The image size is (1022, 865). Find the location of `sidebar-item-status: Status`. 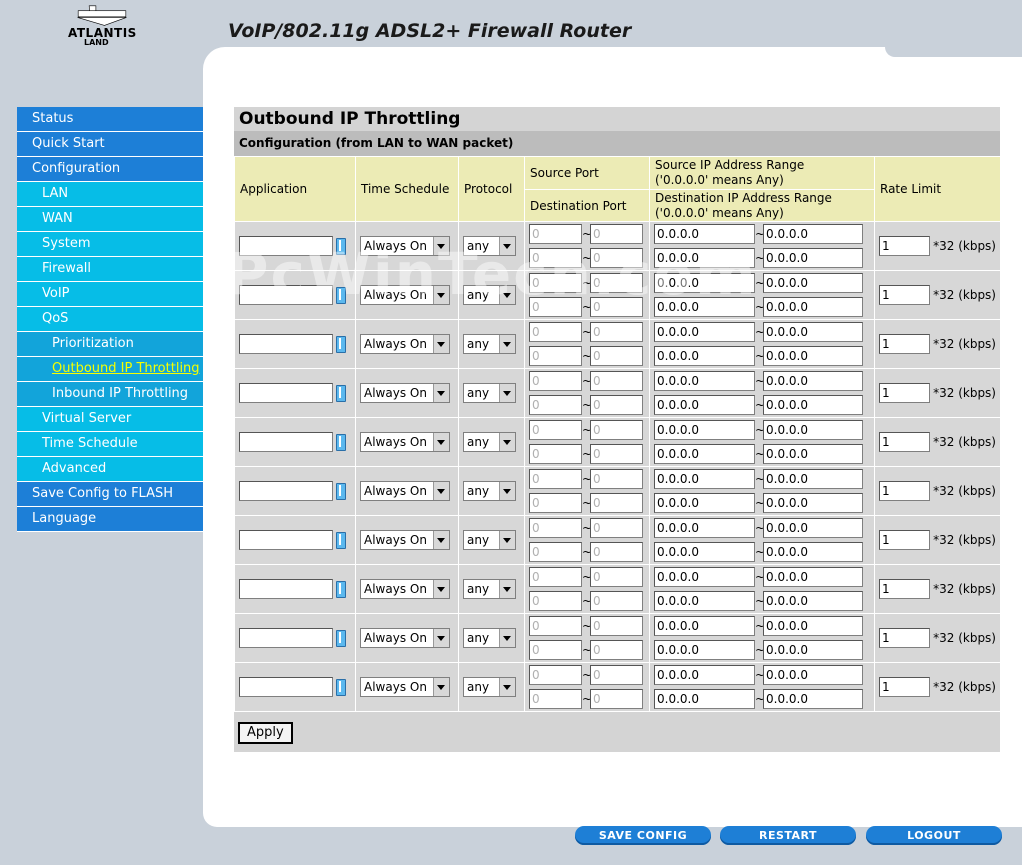

sidebar-item-status: Status is located at coordinates (110, 119).